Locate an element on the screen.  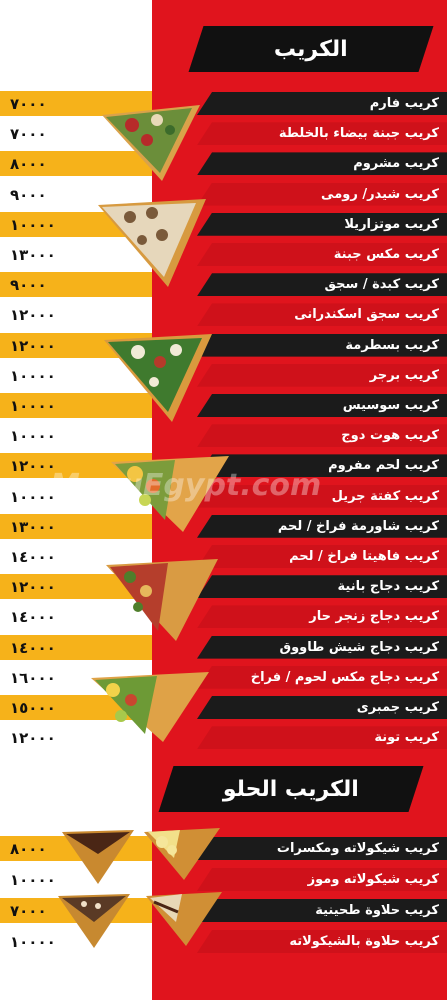
savory-item-row: ٨٠٠٠ كريب مشروم is located at coordinates (223, 163).